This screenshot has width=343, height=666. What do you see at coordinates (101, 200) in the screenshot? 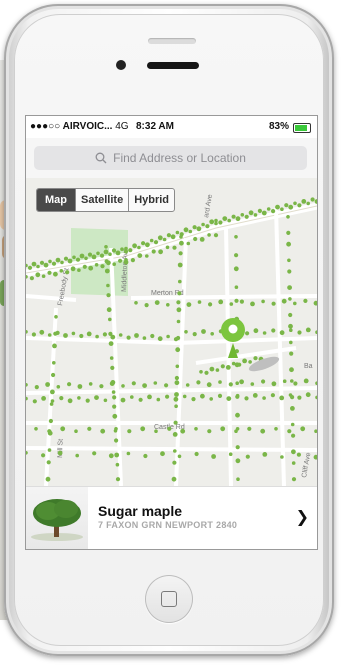
I see `map-type-satellite-button: Satellite` at bounding box center [101, 200].